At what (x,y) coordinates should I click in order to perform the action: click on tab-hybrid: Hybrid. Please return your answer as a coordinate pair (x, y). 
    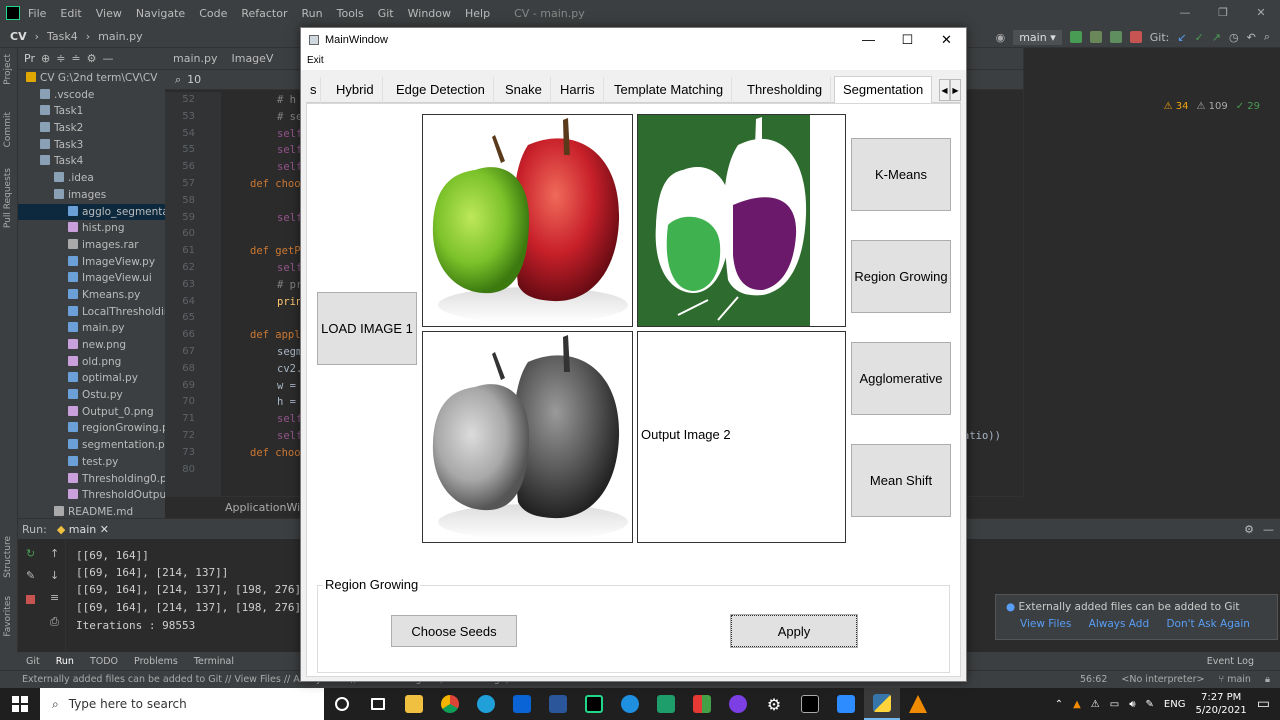
    Looking at the image, I should click on (355, 90).